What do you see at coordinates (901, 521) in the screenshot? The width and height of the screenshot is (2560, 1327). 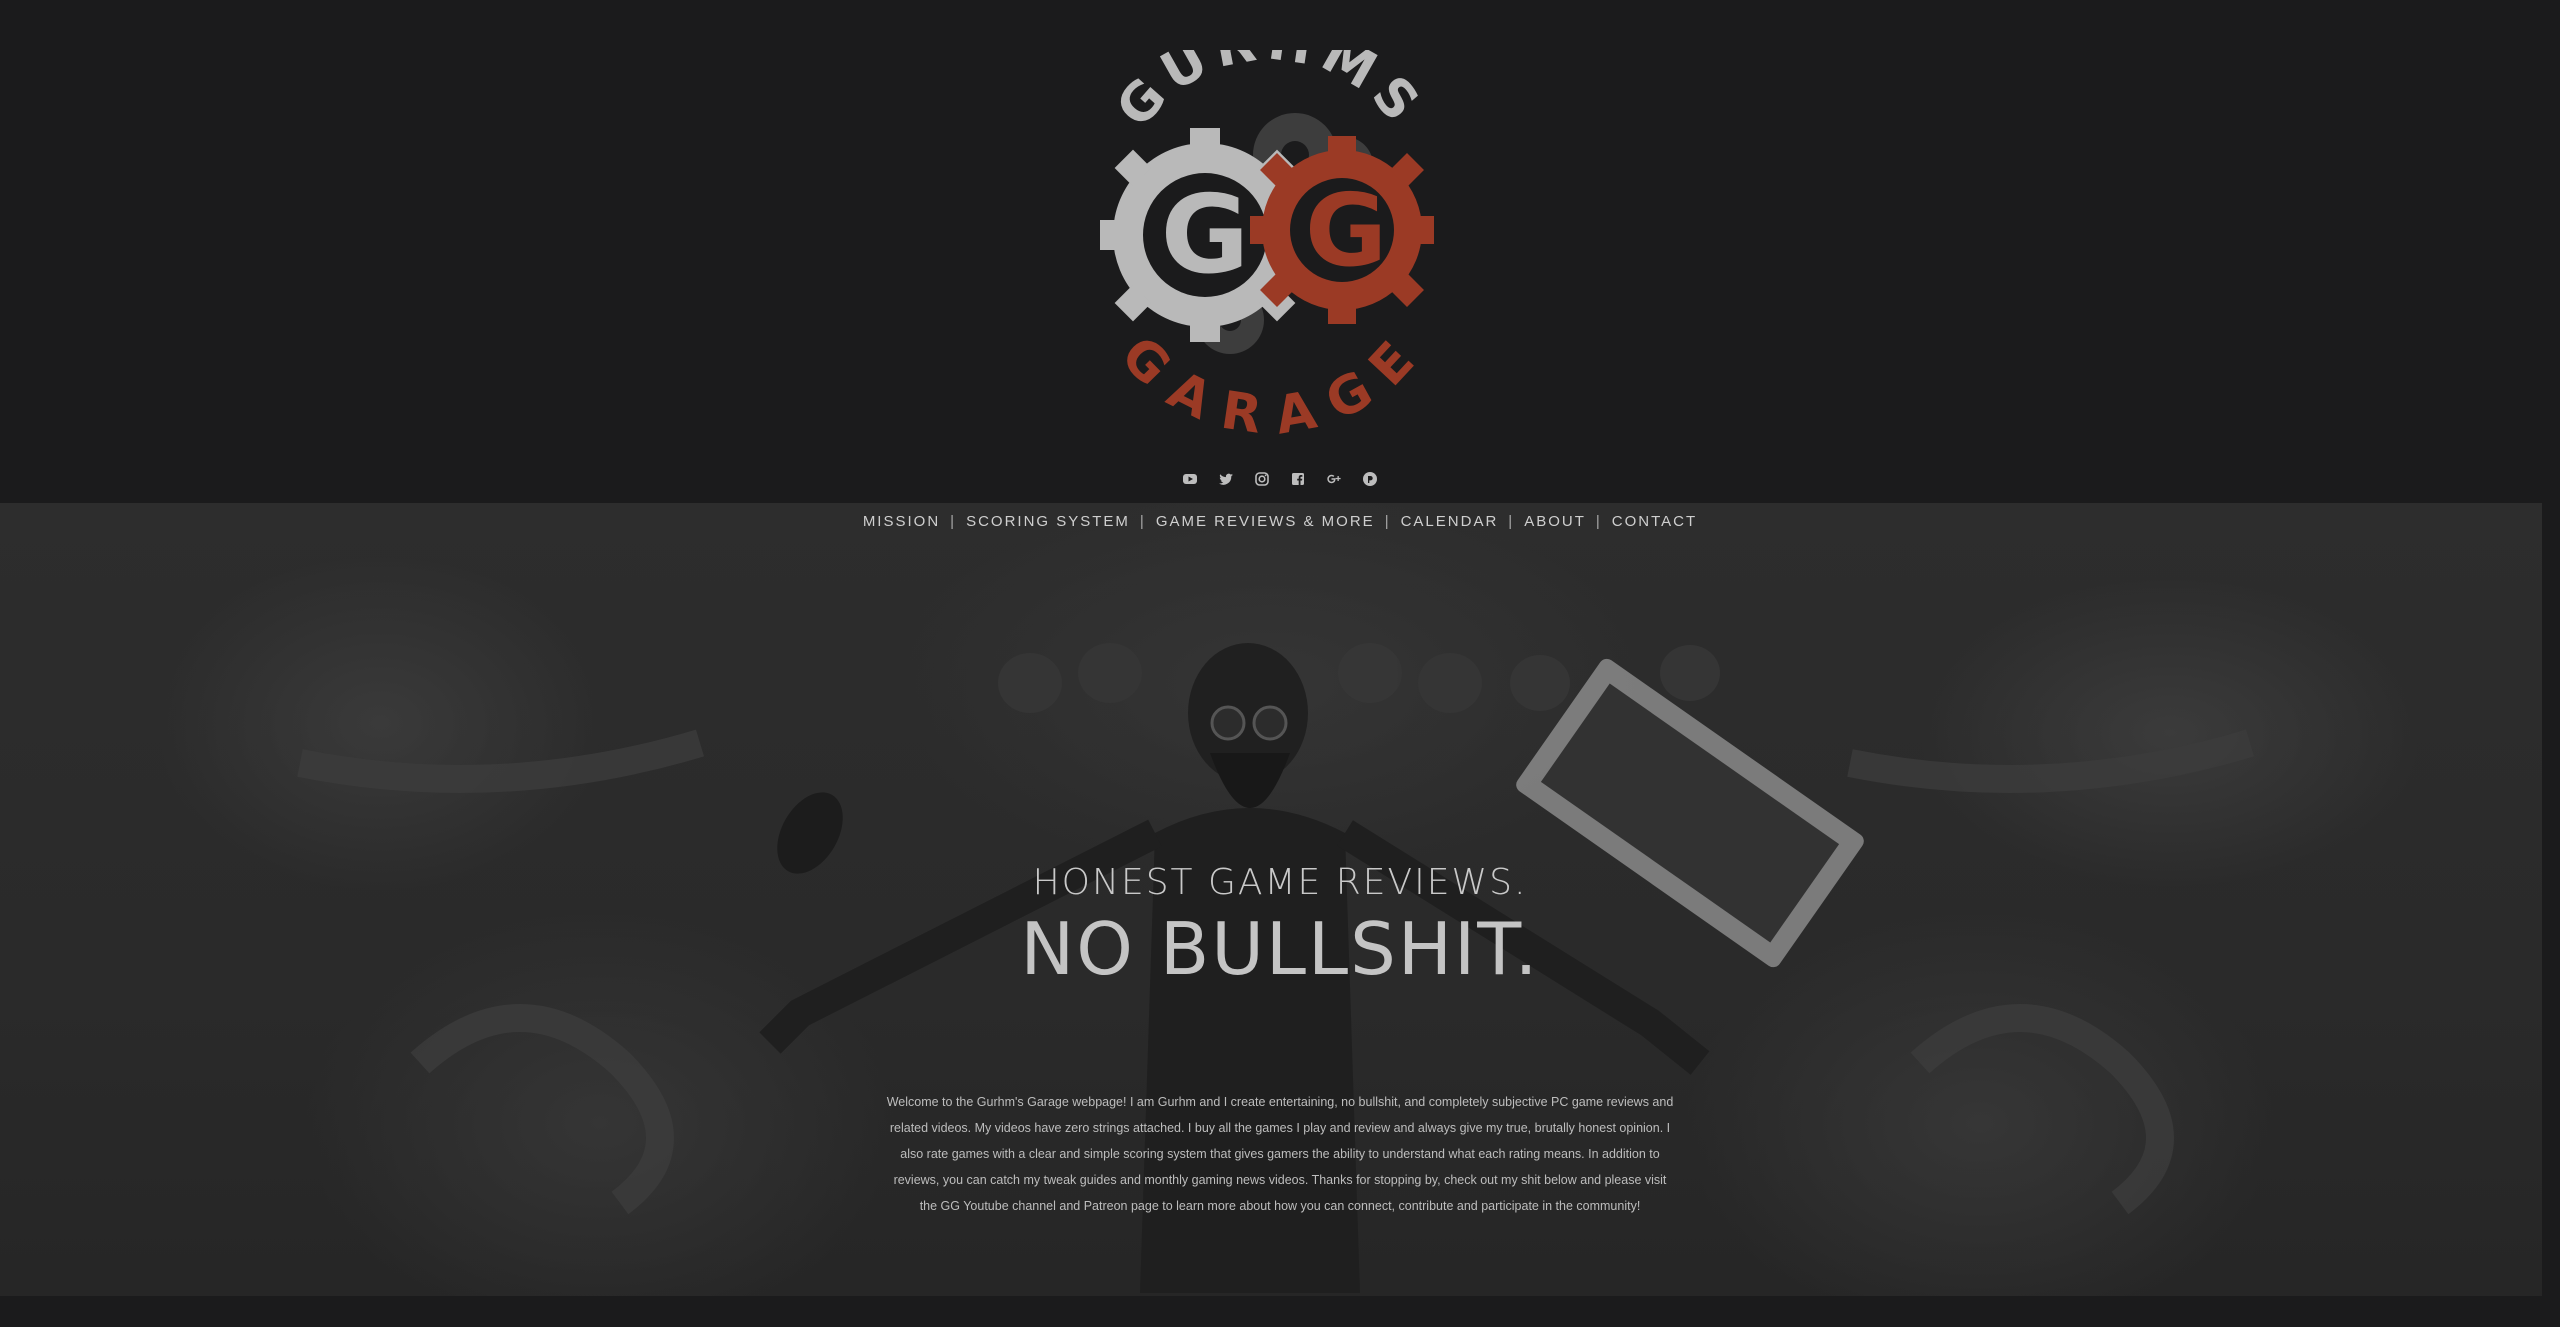 I see `nav-mission: MISSION` at bounding box center [901, 521].